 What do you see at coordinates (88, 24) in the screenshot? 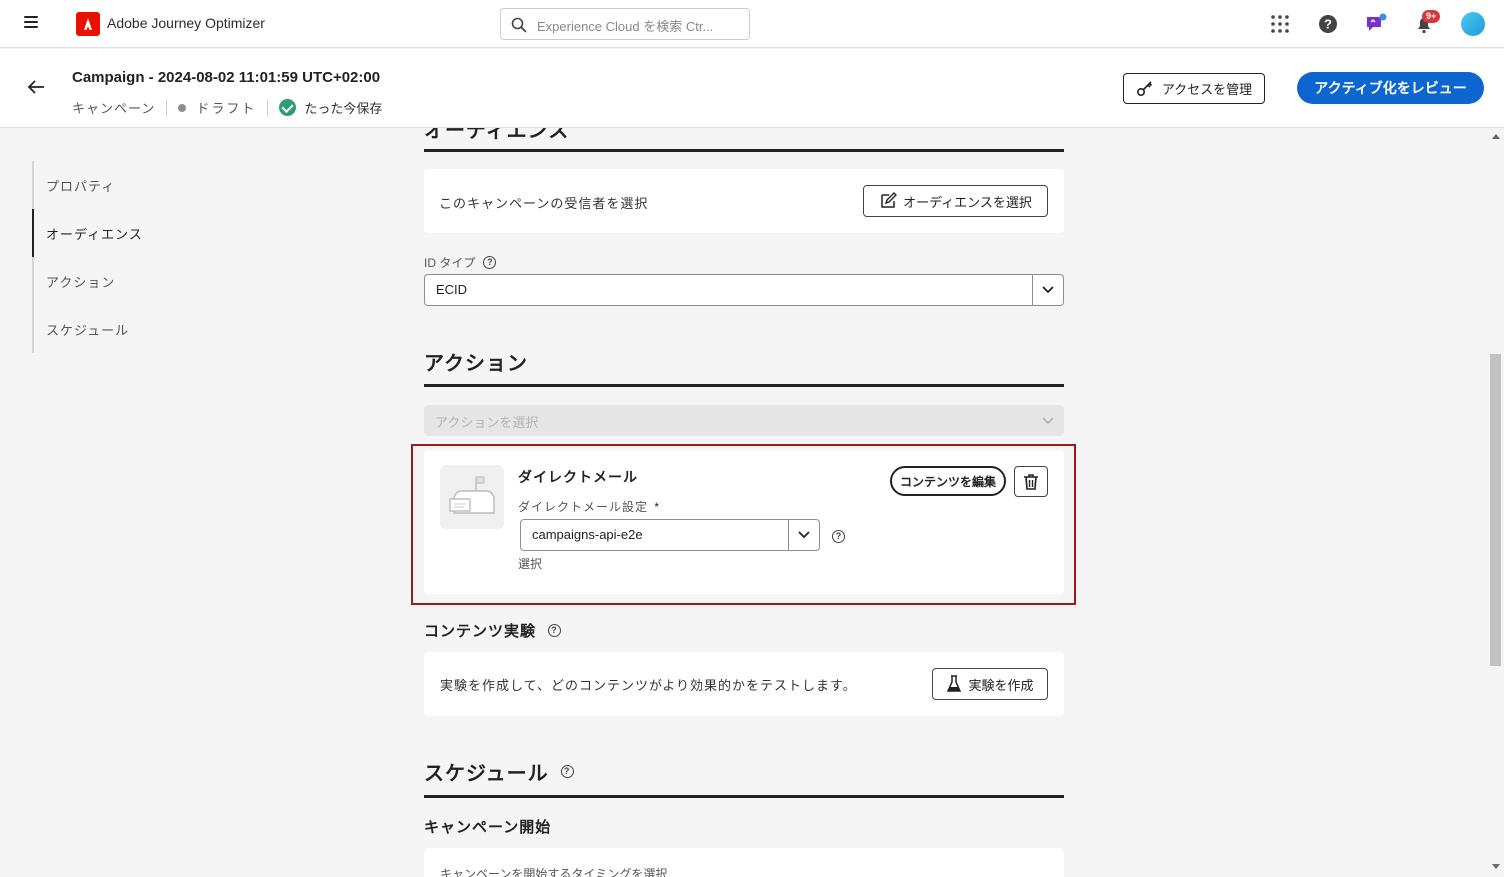
I see `adobe-logo-icon` at bounding box center [88, 24].